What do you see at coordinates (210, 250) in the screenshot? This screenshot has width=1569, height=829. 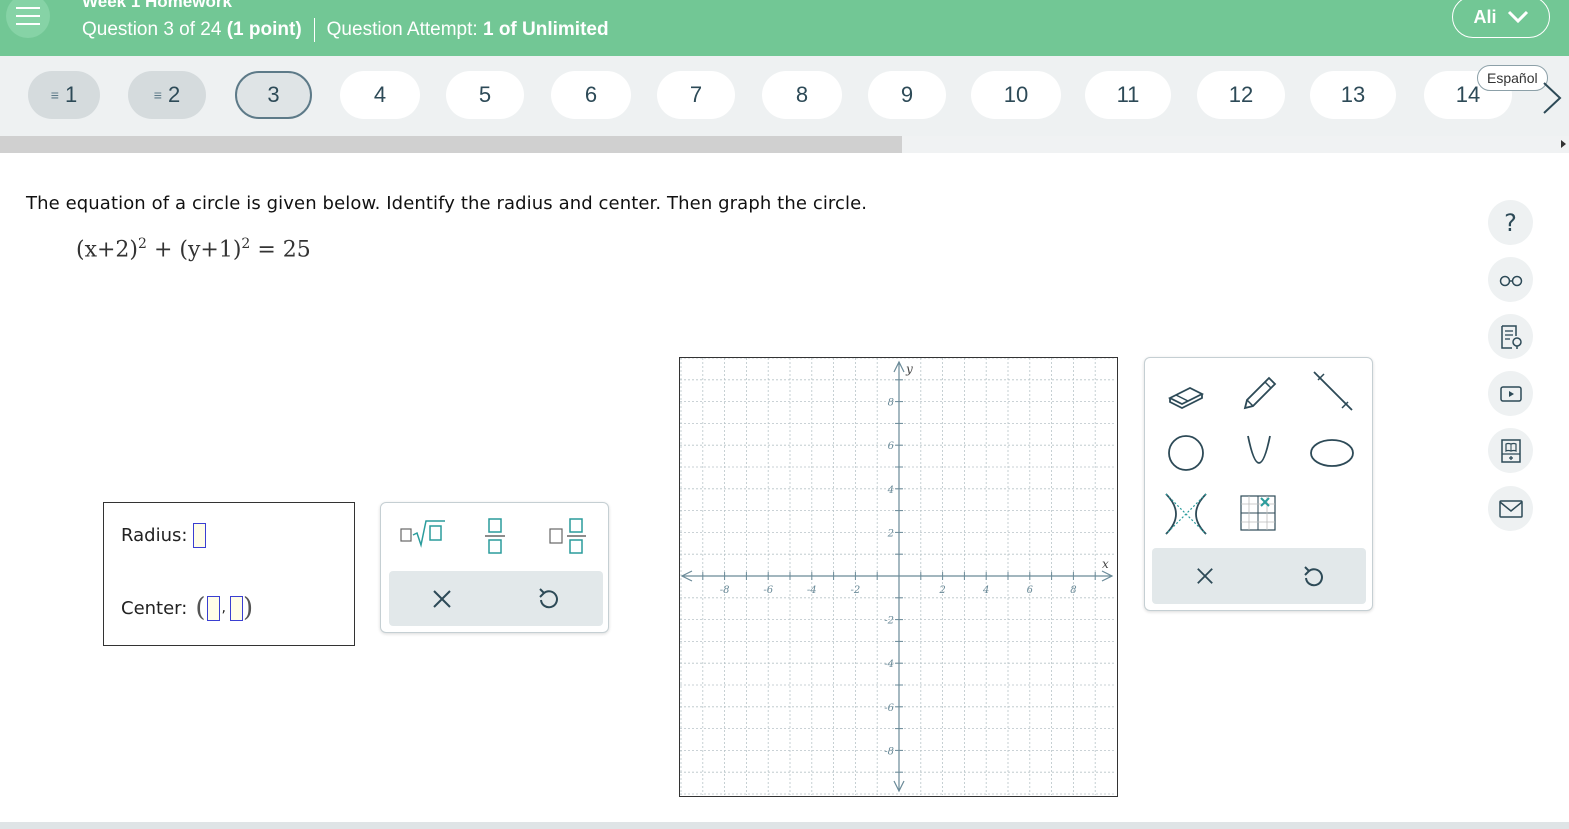 I see `equation-term-y: (y+1)` at bounding box center [210, 250].